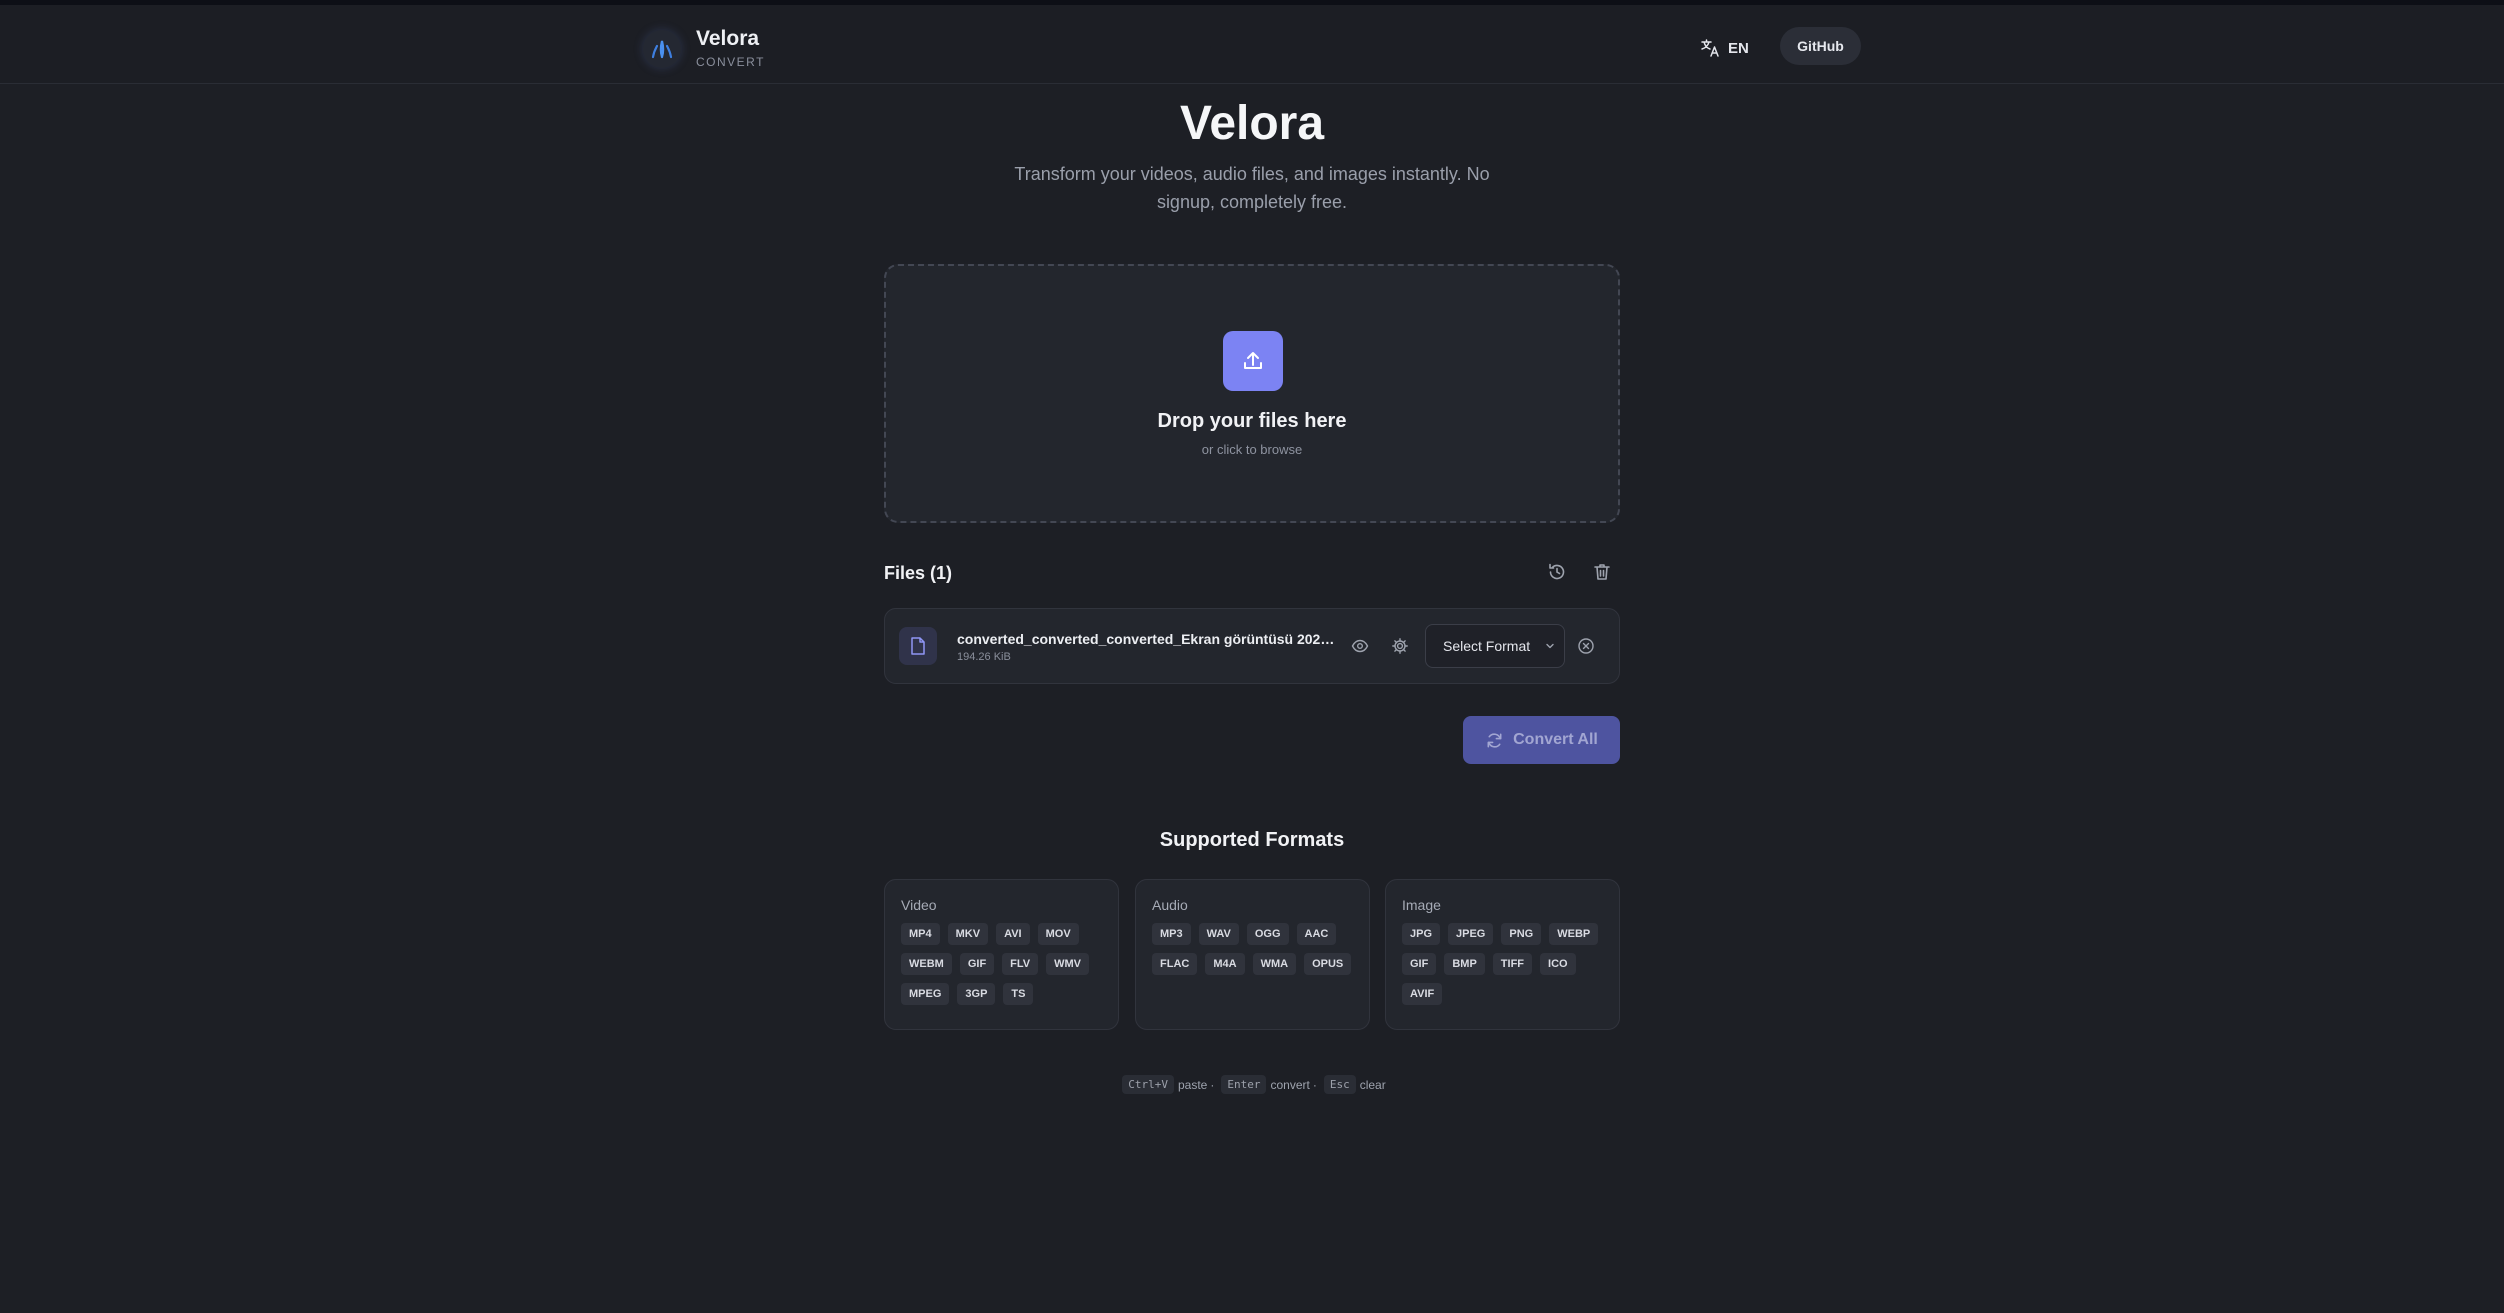  I want to click on format-tag: WAV, so click(1218, 934).